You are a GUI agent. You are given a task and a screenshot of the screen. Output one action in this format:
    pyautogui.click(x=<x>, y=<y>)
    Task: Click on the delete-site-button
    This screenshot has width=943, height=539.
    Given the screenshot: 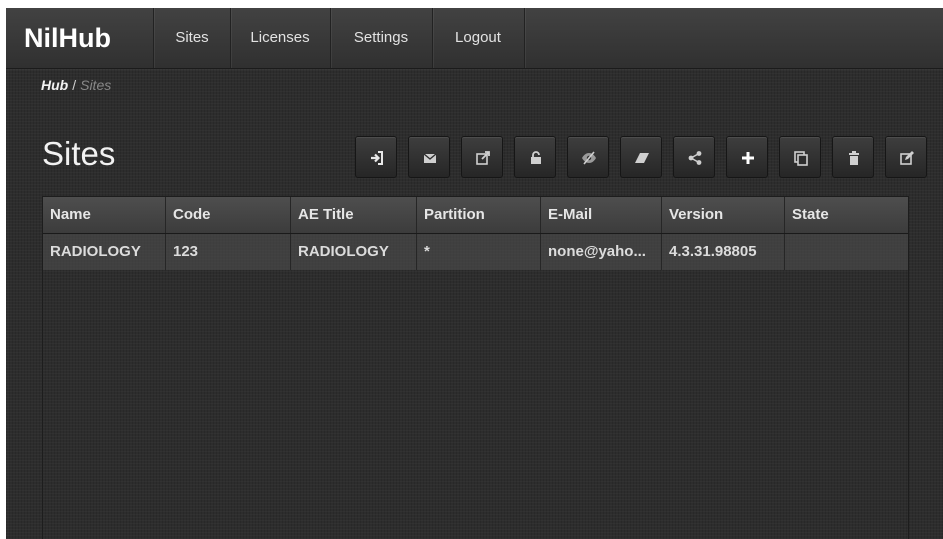 What is the action you would take?
    pyautogui.click(x=853, y=157)
    